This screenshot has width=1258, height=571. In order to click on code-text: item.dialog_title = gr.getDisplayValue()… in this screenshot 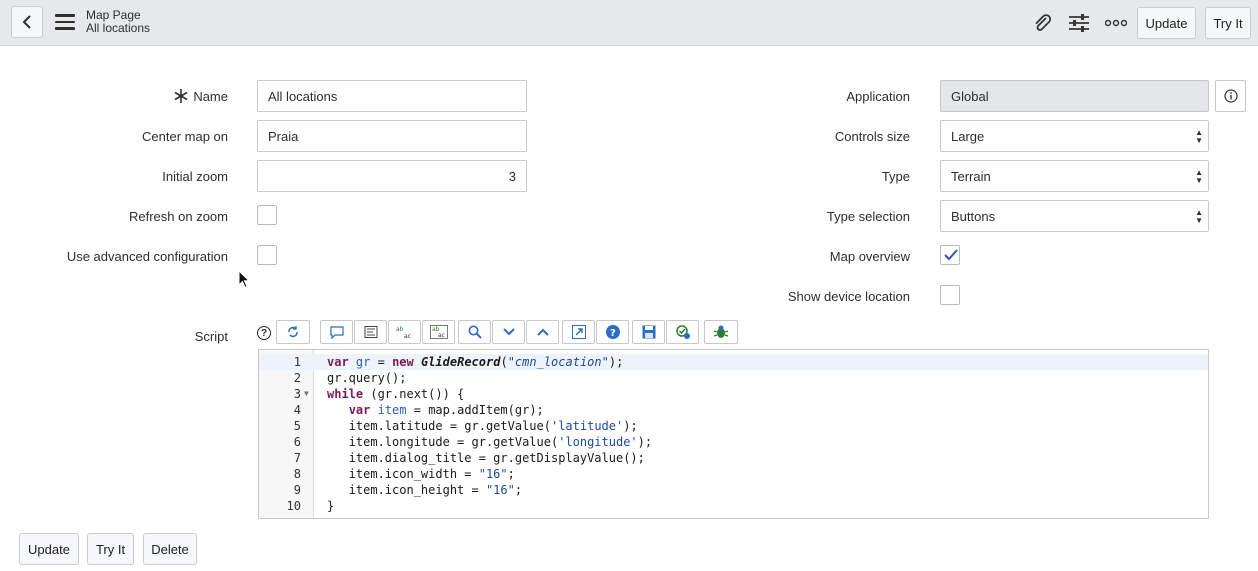, I will do `click(486, 458)`.